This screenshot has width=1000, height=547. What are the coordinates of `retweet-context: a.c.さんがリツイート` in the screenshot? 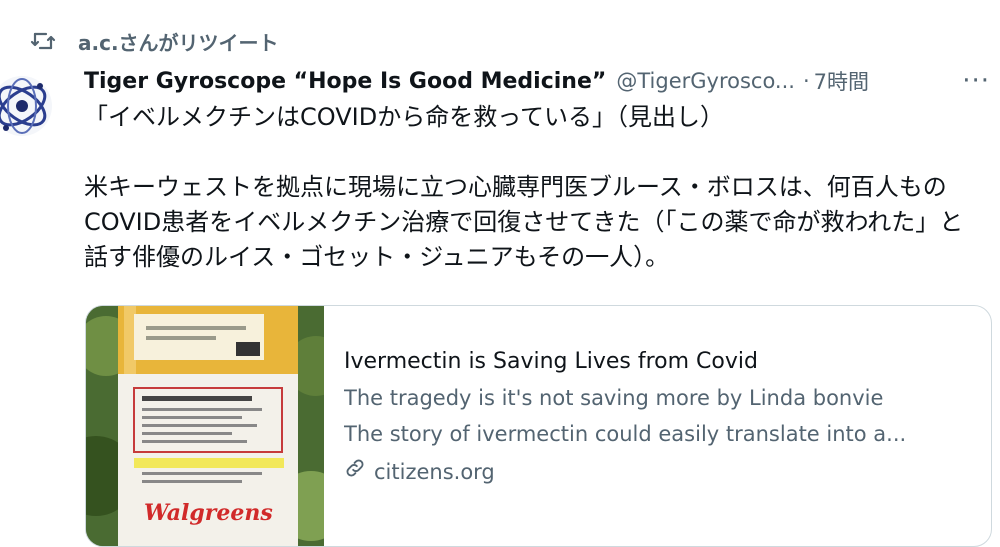 It's located at (154, 41).